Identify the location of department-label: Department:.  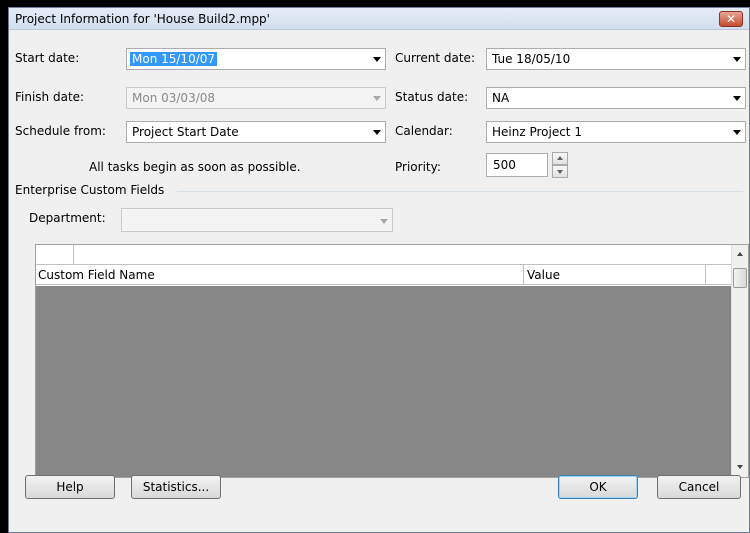
(67, 218).